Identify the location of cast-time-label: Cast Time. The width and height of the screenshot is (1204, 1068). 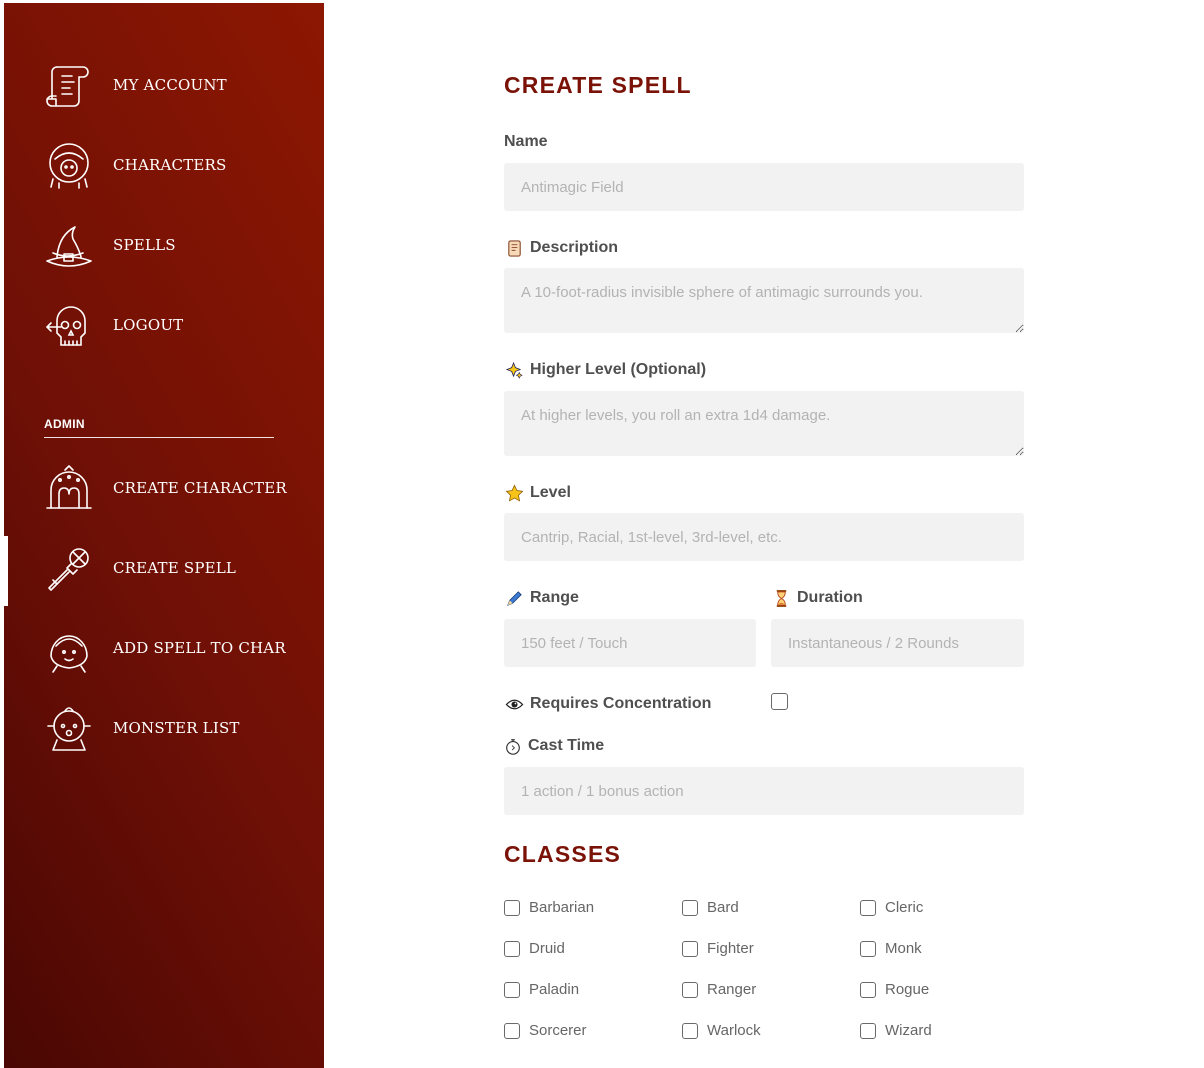
(554, 746).